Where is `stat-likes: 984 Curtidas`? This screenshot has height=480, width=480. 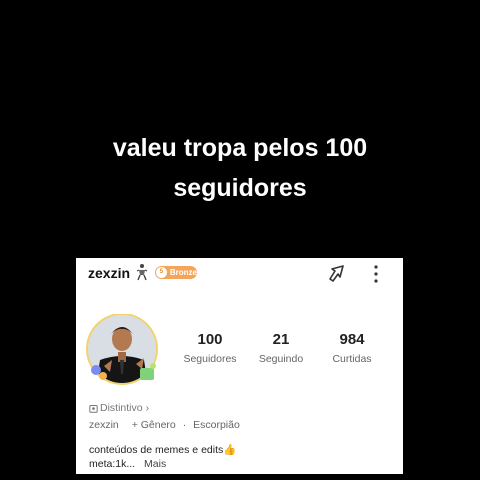 stat-likes: 984 Curtidas is located at coordinates (352, 348).